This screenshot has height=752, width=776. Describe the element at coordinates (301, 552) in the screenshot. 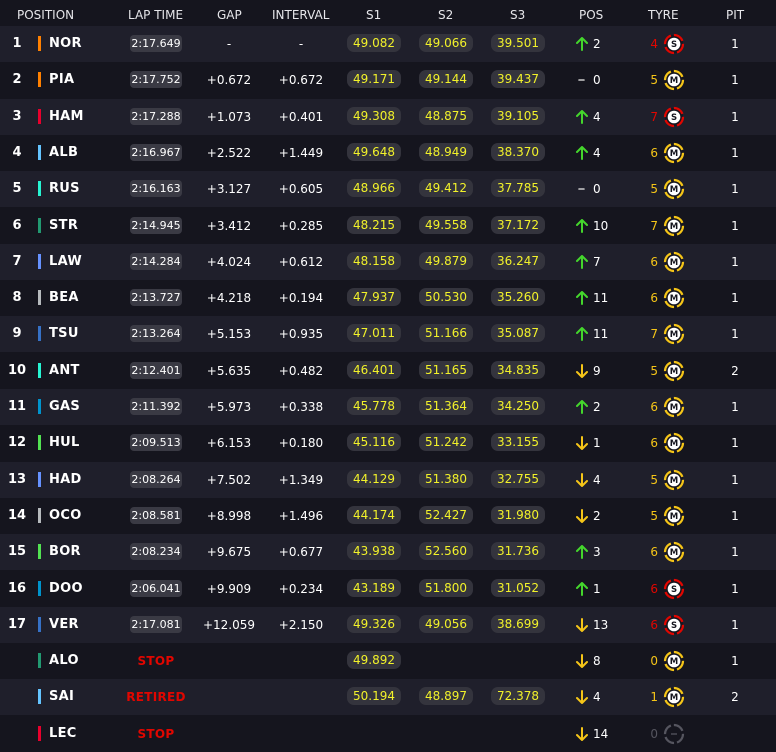

I see `interval-value: +0.677` at that location.